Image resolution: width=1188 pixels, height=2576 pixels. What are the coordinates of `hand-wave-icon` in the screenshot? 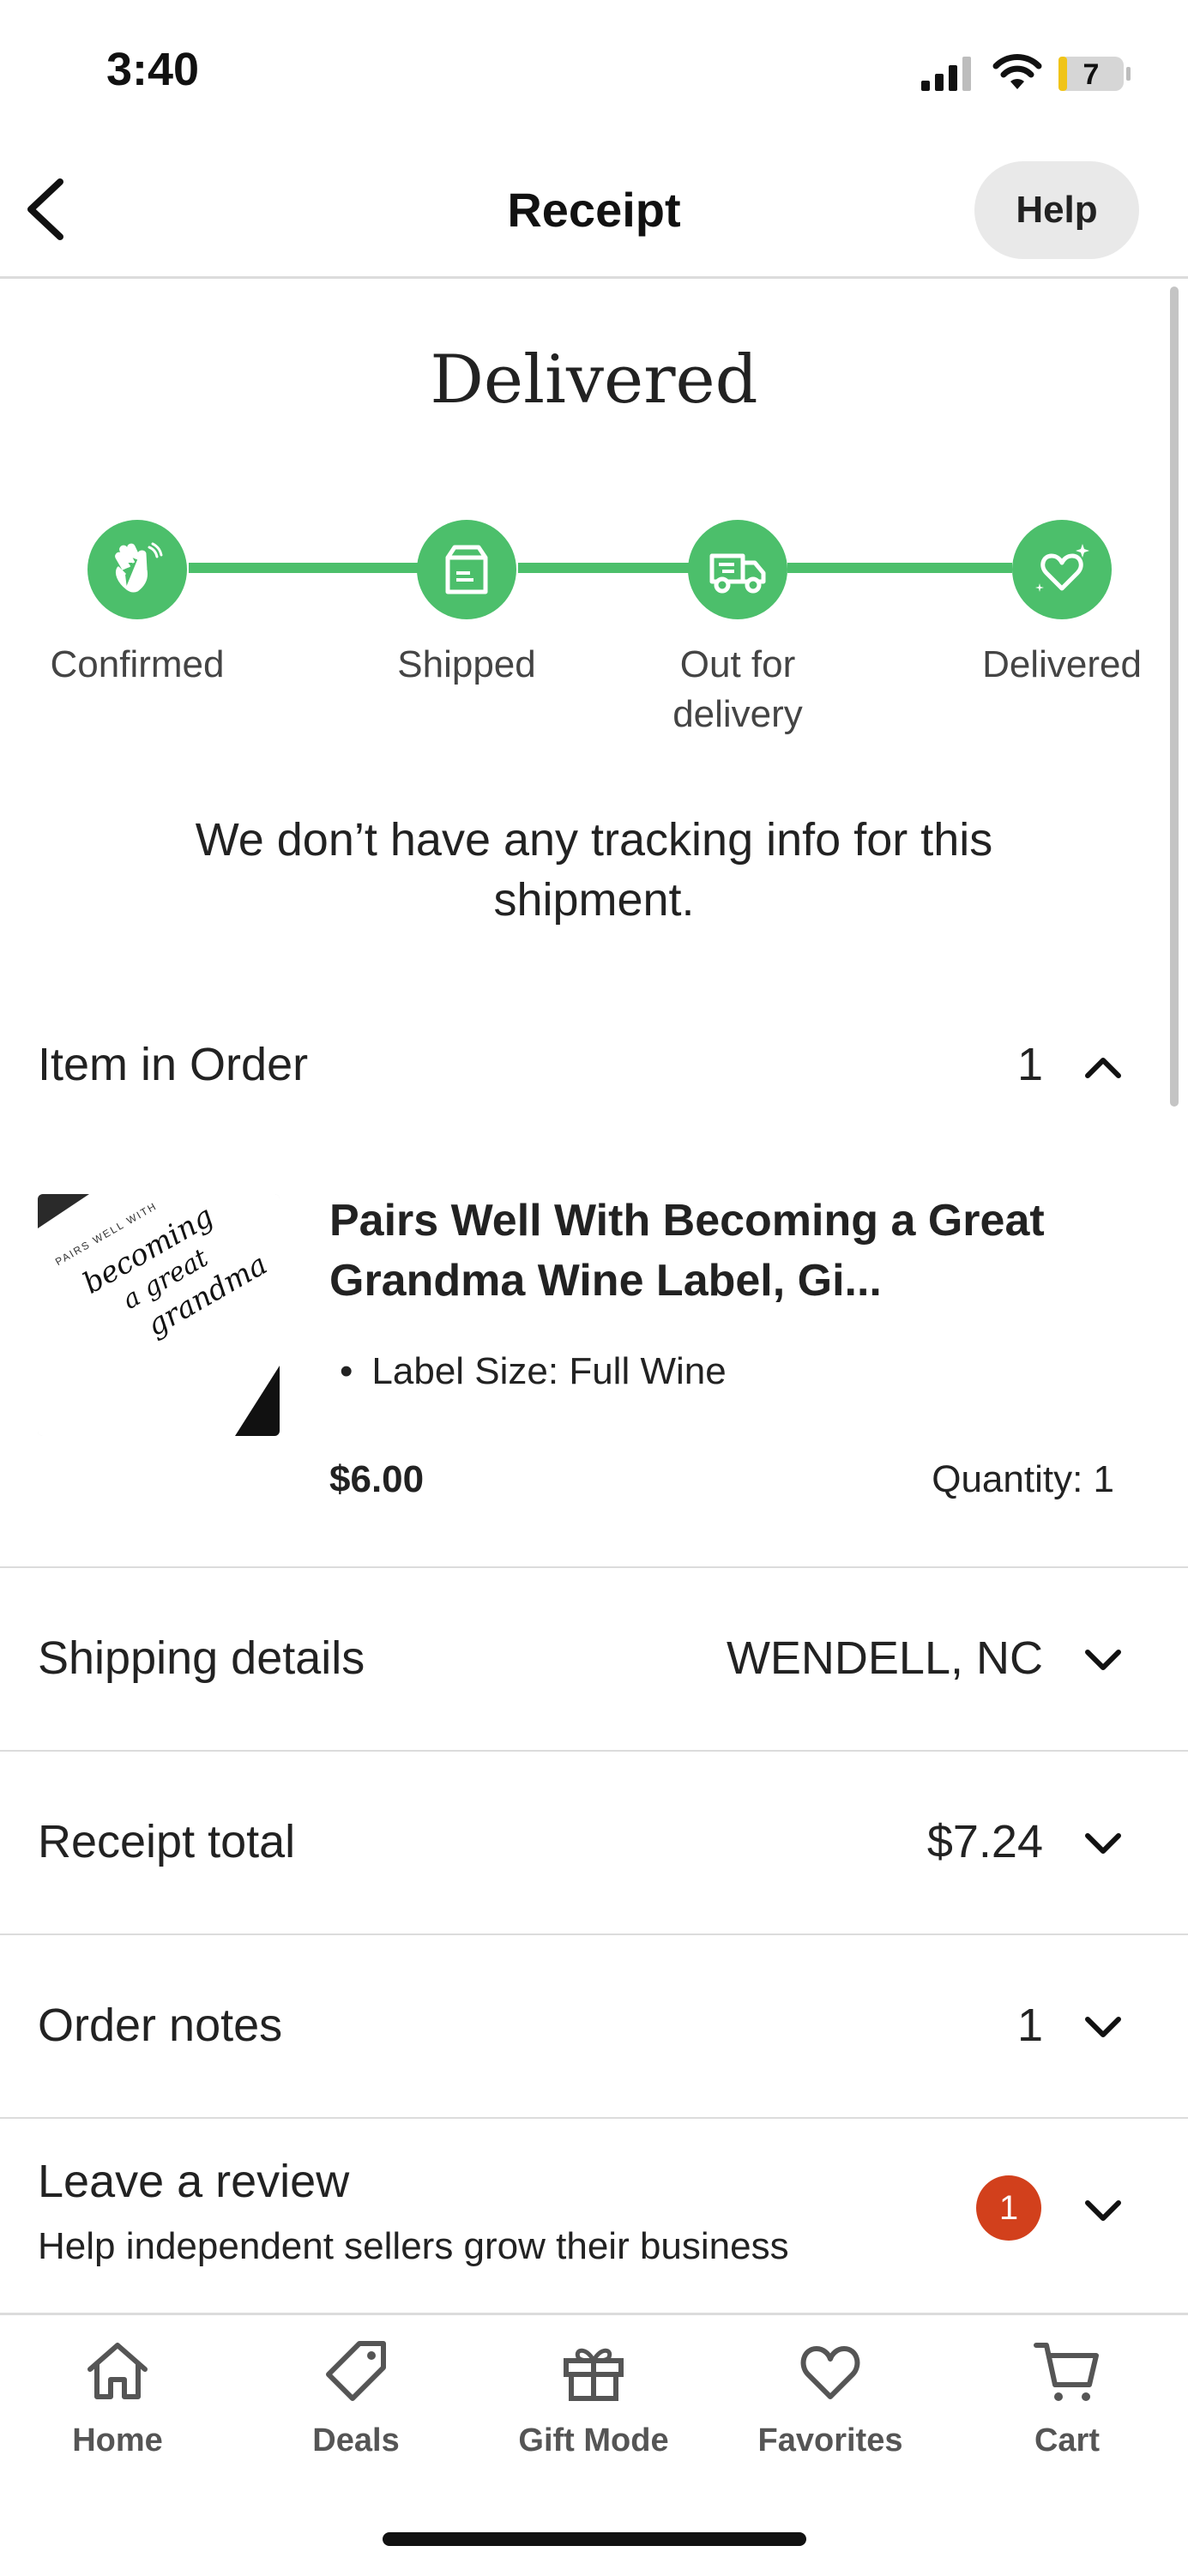 It's located at (139, 567).